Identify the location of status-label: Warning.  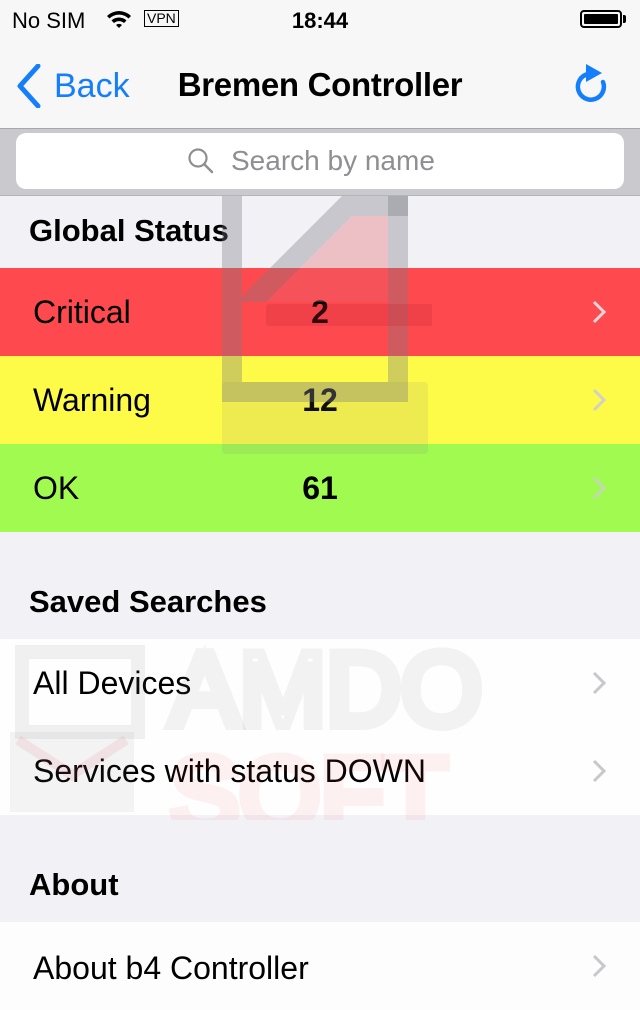
(92, 399).